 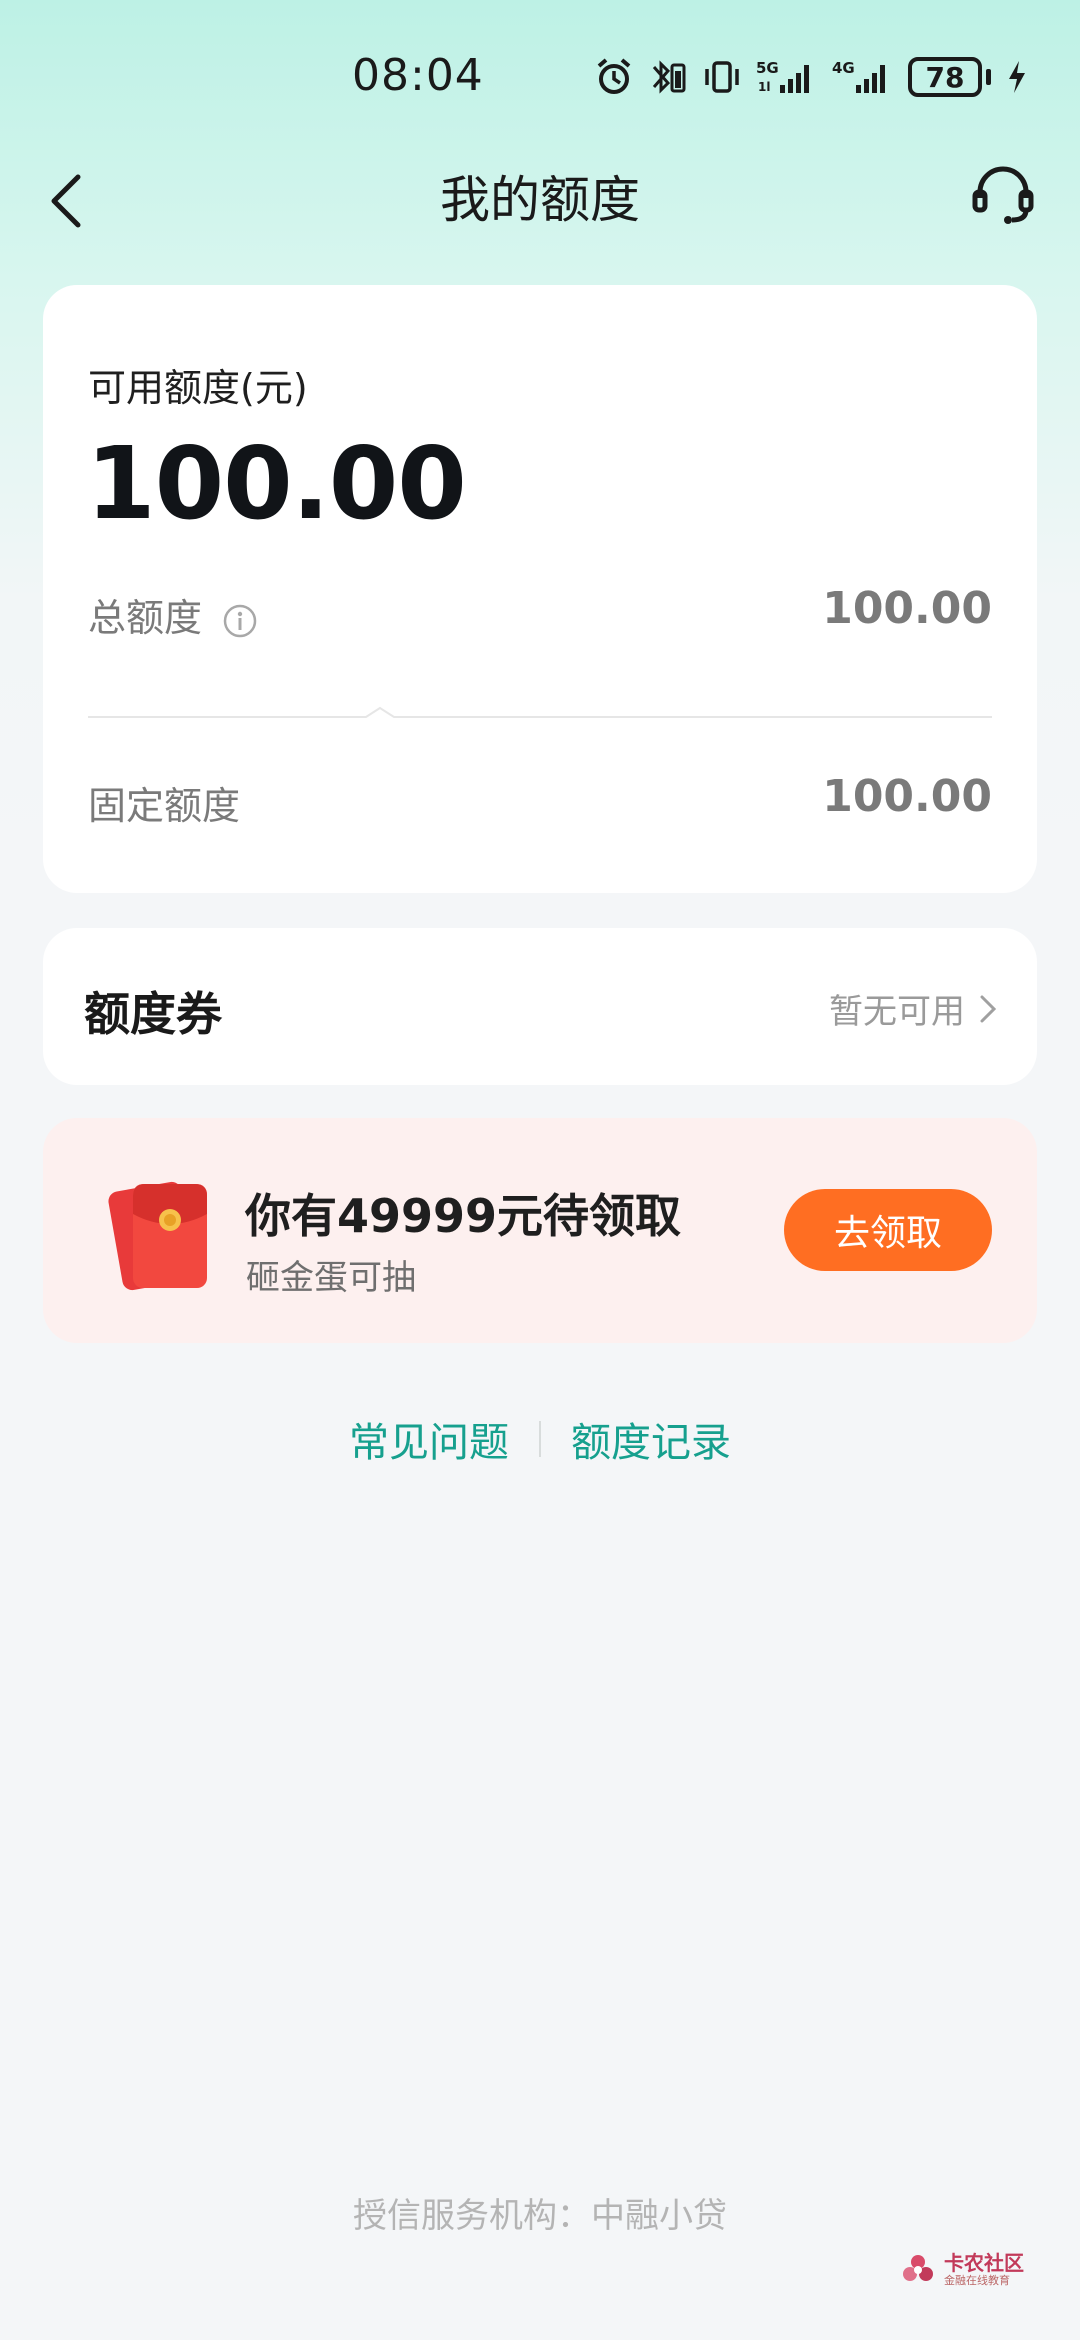 I want to click on watermark-sub: 金融在线教育, so click(x=977, y=2280).